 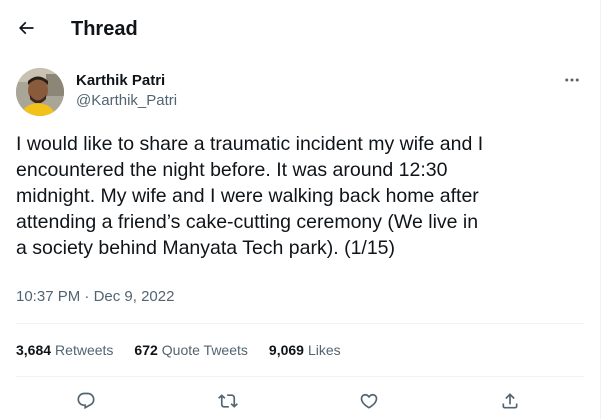 What do you see at coordinates (84, 350) in the screenshot?
I see `retweets-label: Retweets` at bounding box center [84, 350].